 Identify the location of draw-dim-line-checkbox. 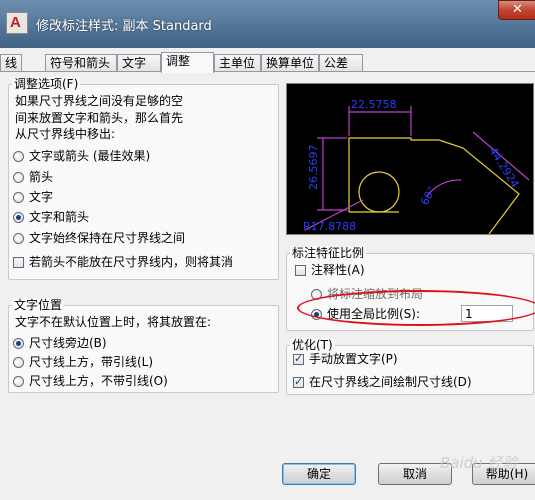
(298, 381).